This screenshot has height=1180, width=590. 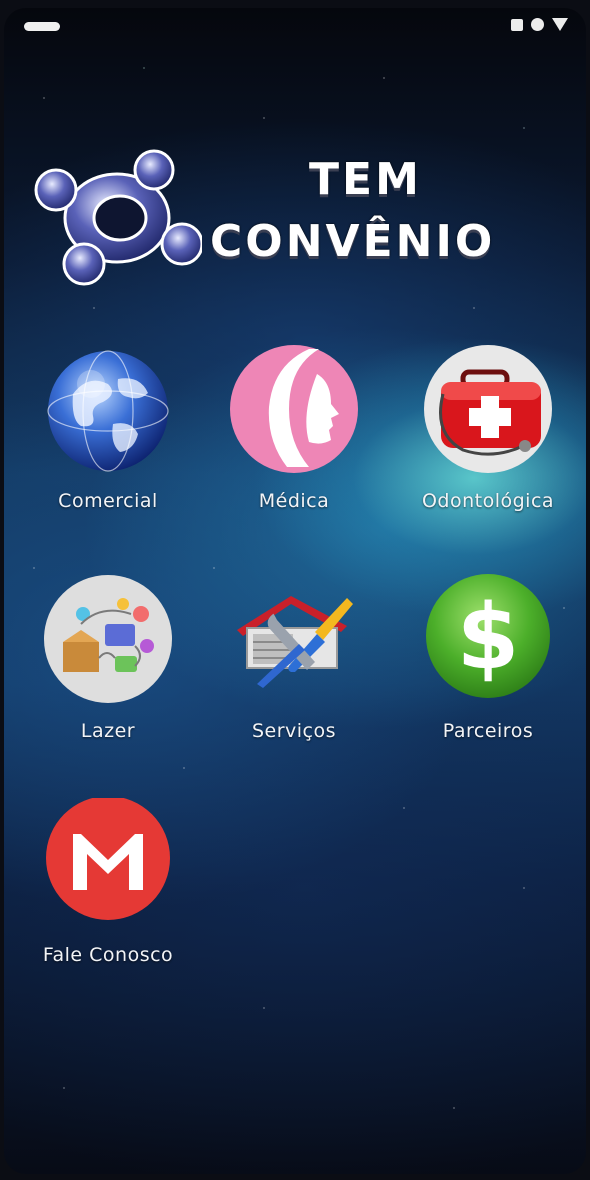 I want to click on circle-status-icon, so click(x=537, y=24).